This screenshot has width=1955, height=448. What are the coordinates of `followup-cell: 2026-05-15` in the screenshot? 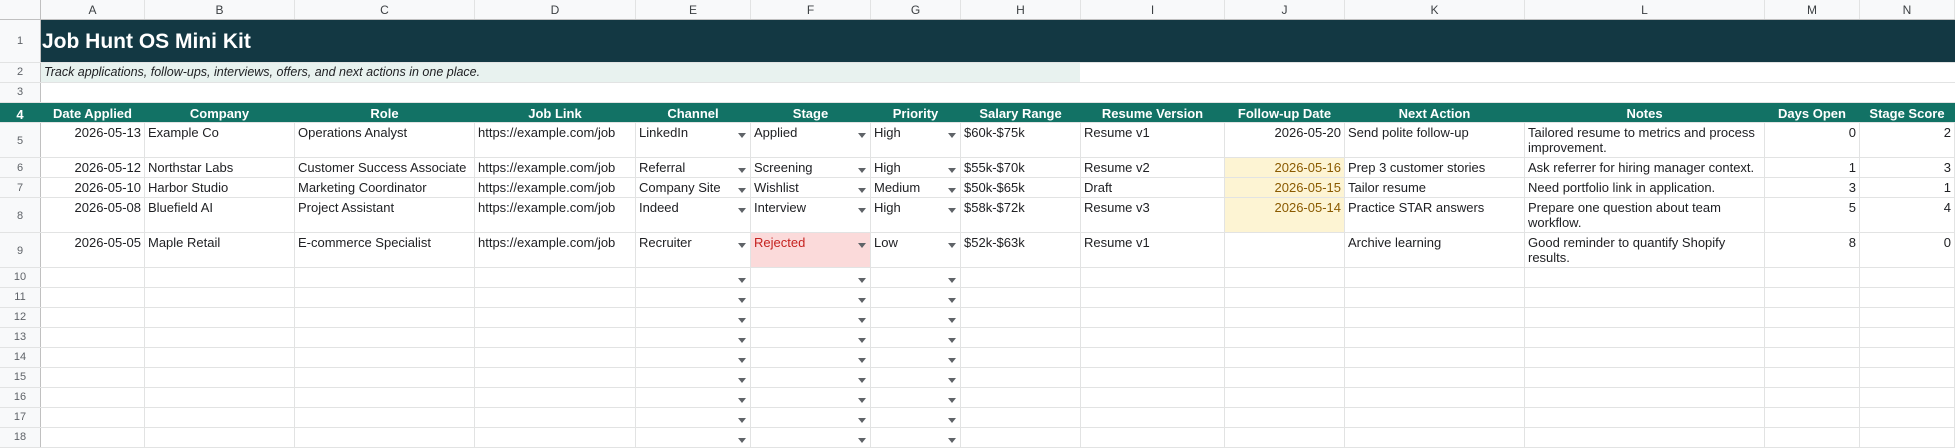 It's located at (1285, 187).